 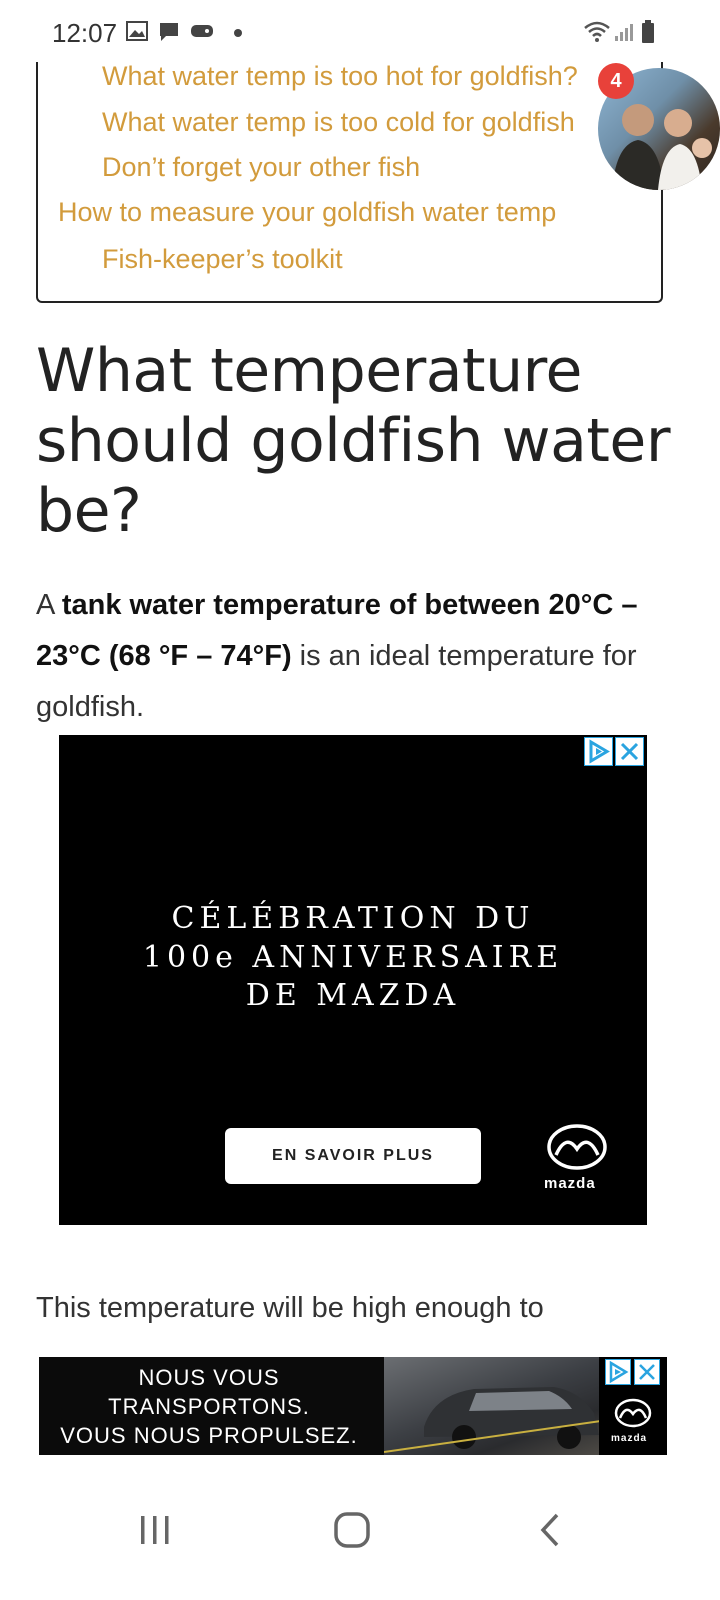 What do you see at coordinates (570, 1183) in the screenshot?
I see `mazda-wordmark: mazda` at bounding box center [570, 1183].